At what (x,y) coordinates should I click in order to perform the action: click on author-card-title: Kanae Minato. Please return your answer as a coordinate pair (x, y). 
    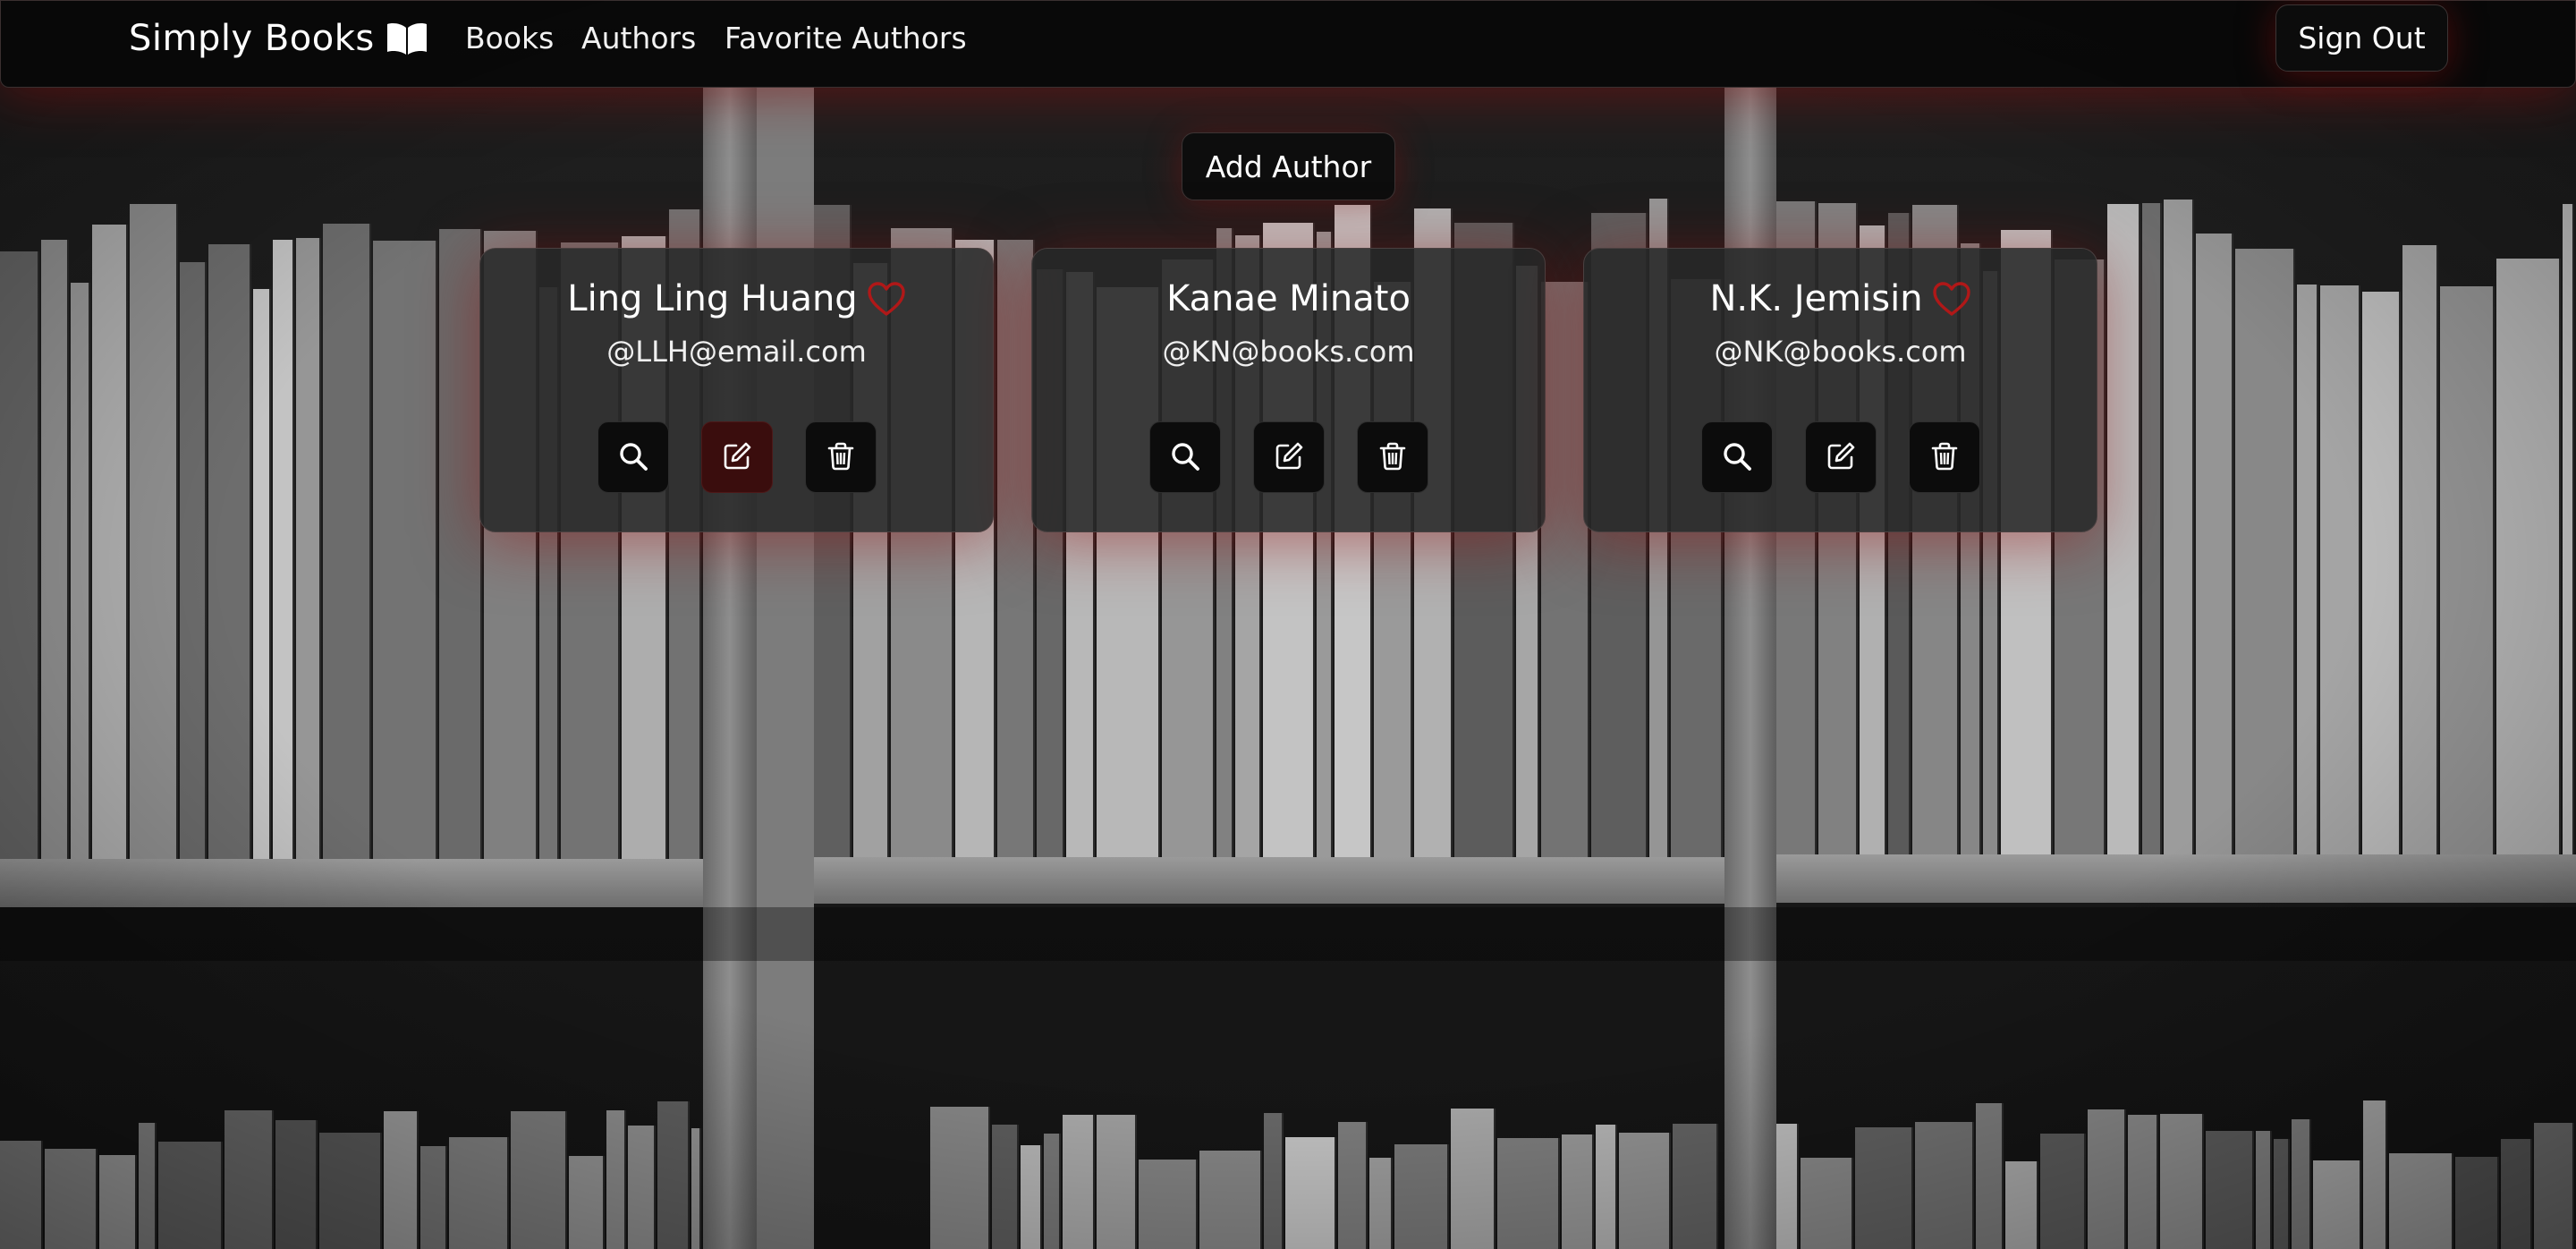
    Looking at the image, I should click on (1288, 299).